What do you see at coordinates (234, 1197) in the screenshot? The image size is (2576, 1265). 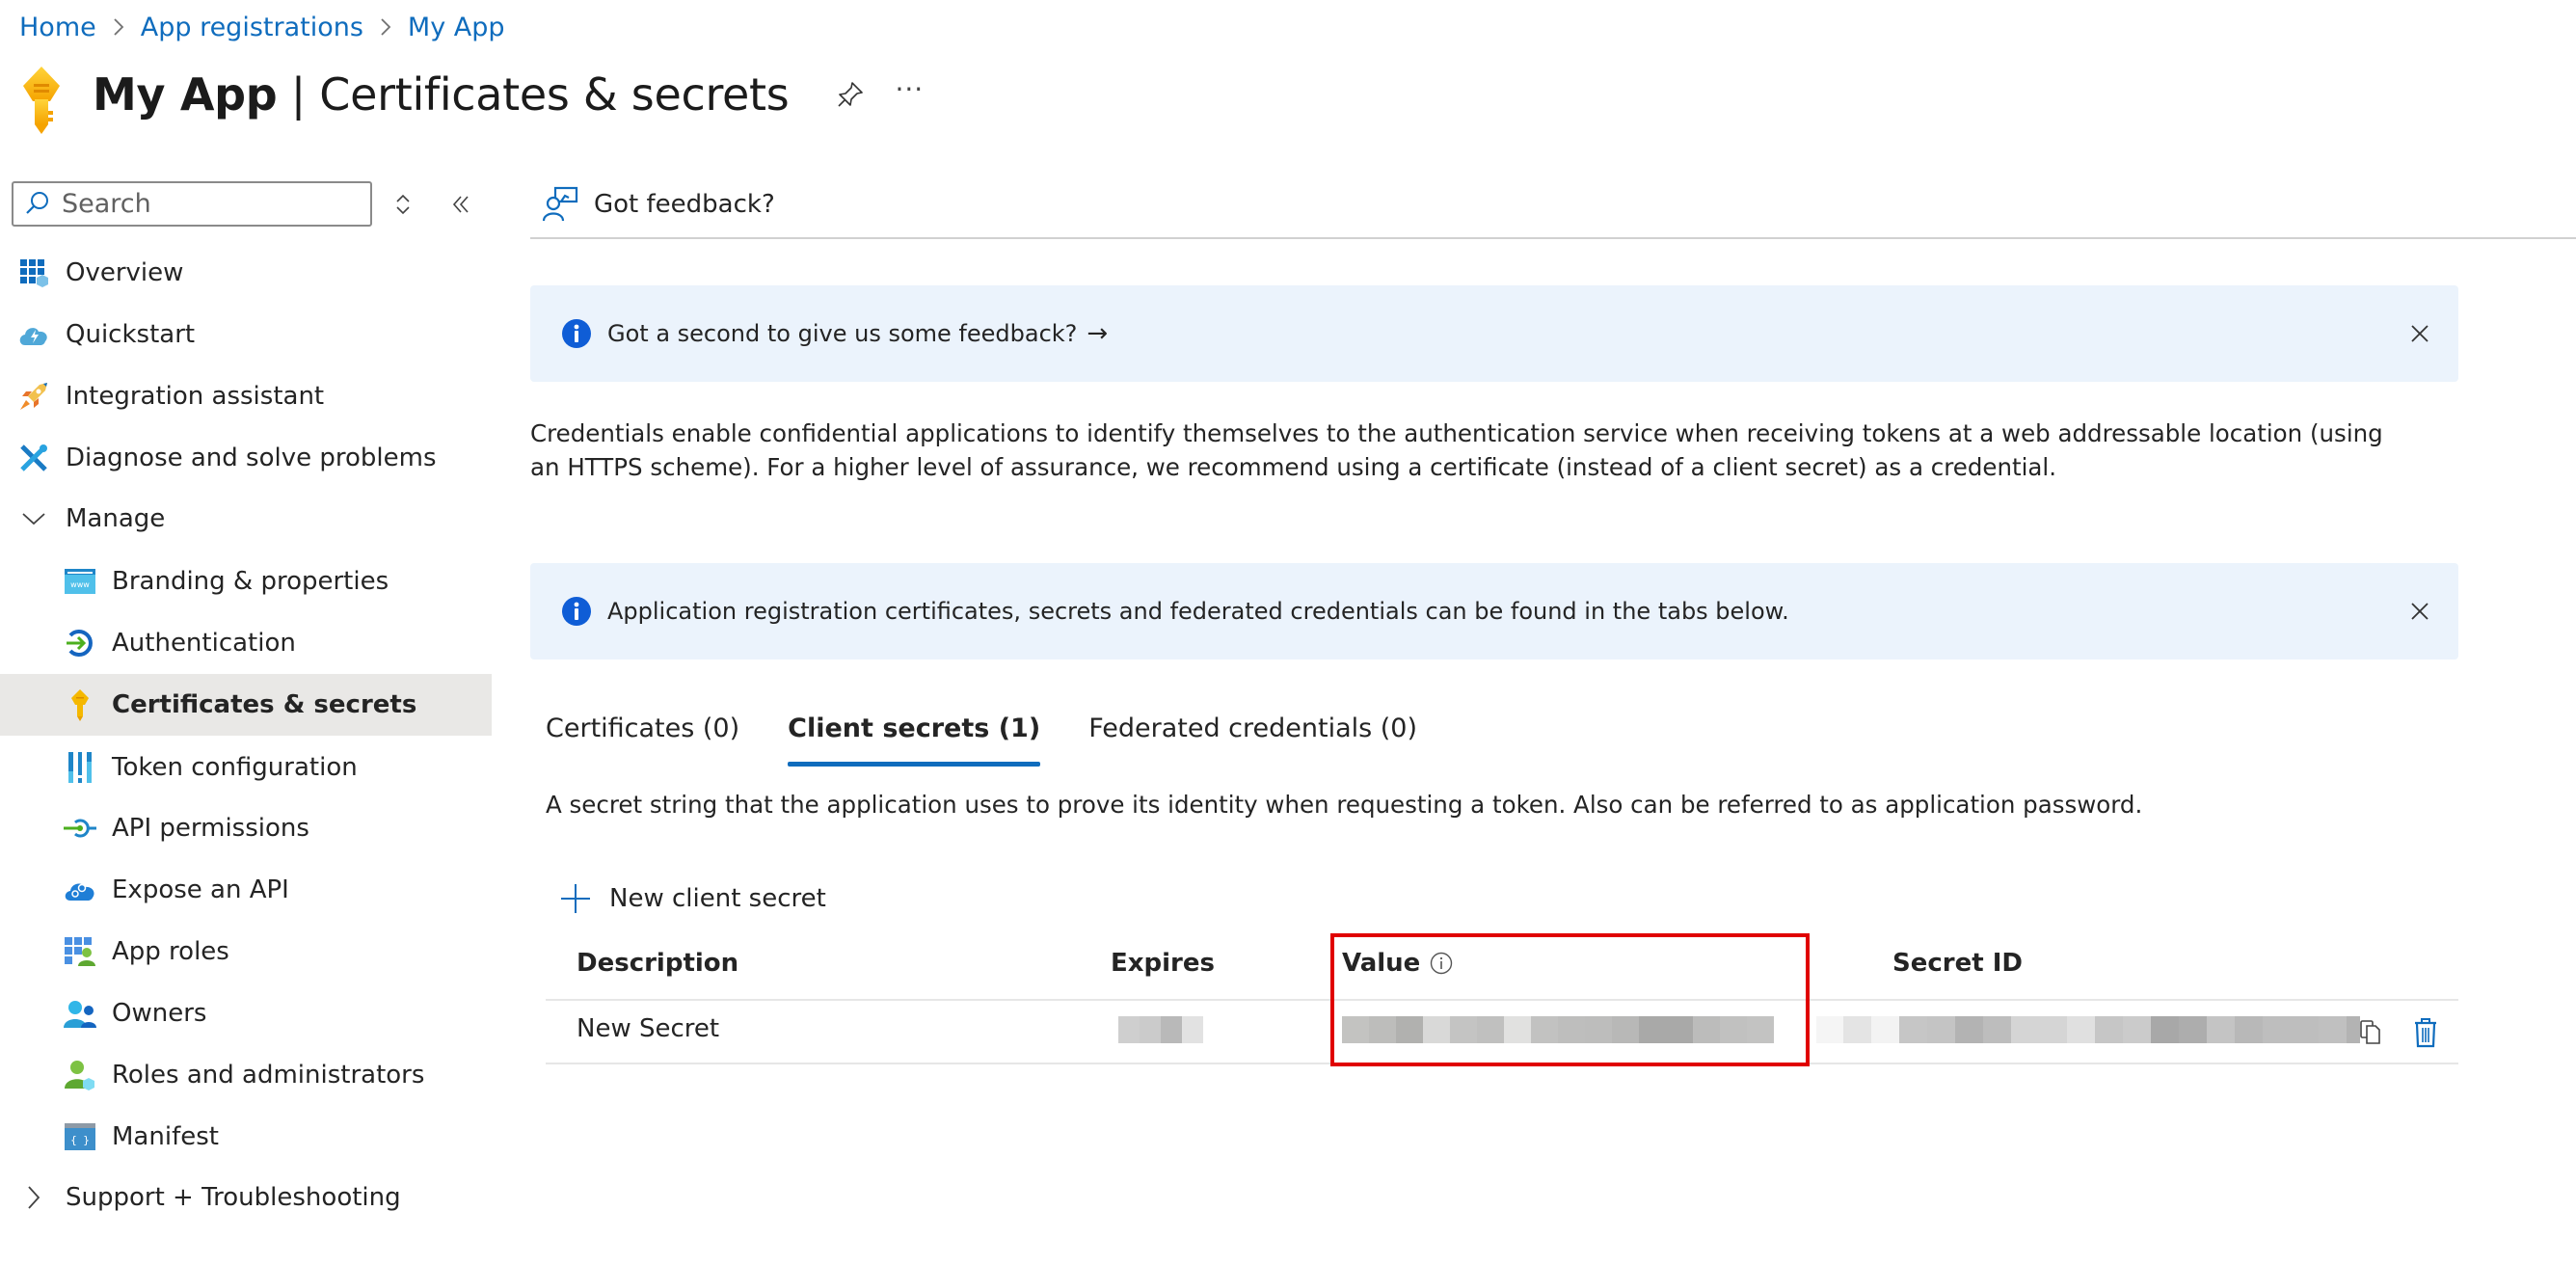 I see `sidebar-item-label: Support + Troubleshooting` at bounding box center [234, 1197].